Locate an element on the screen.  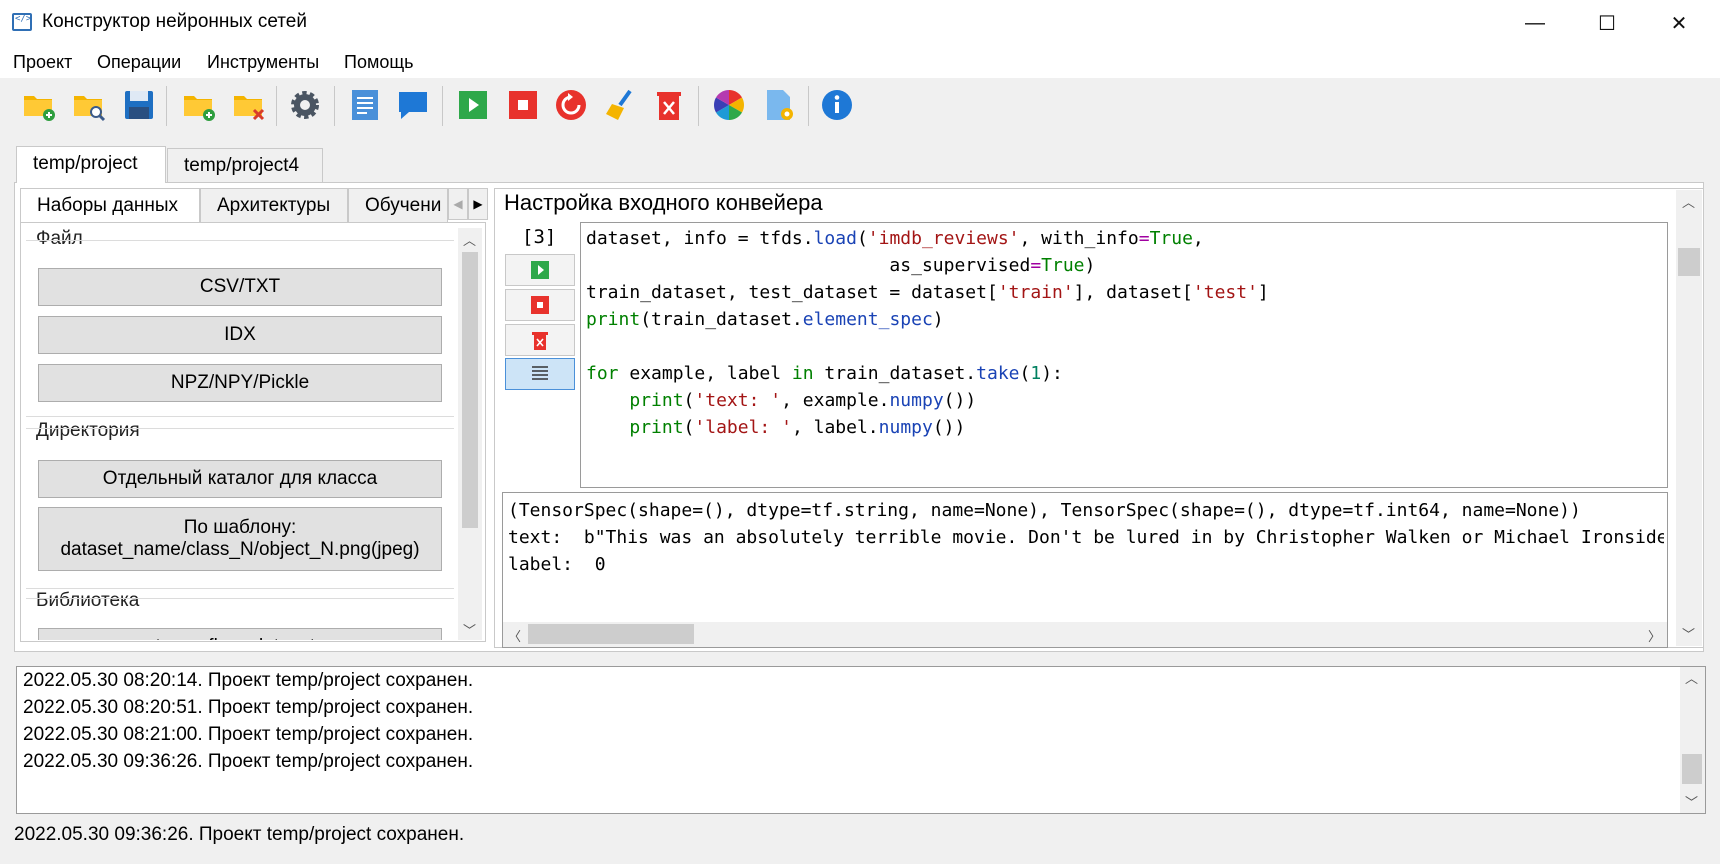
code-token: ( is located at coordinates (1025, 373).